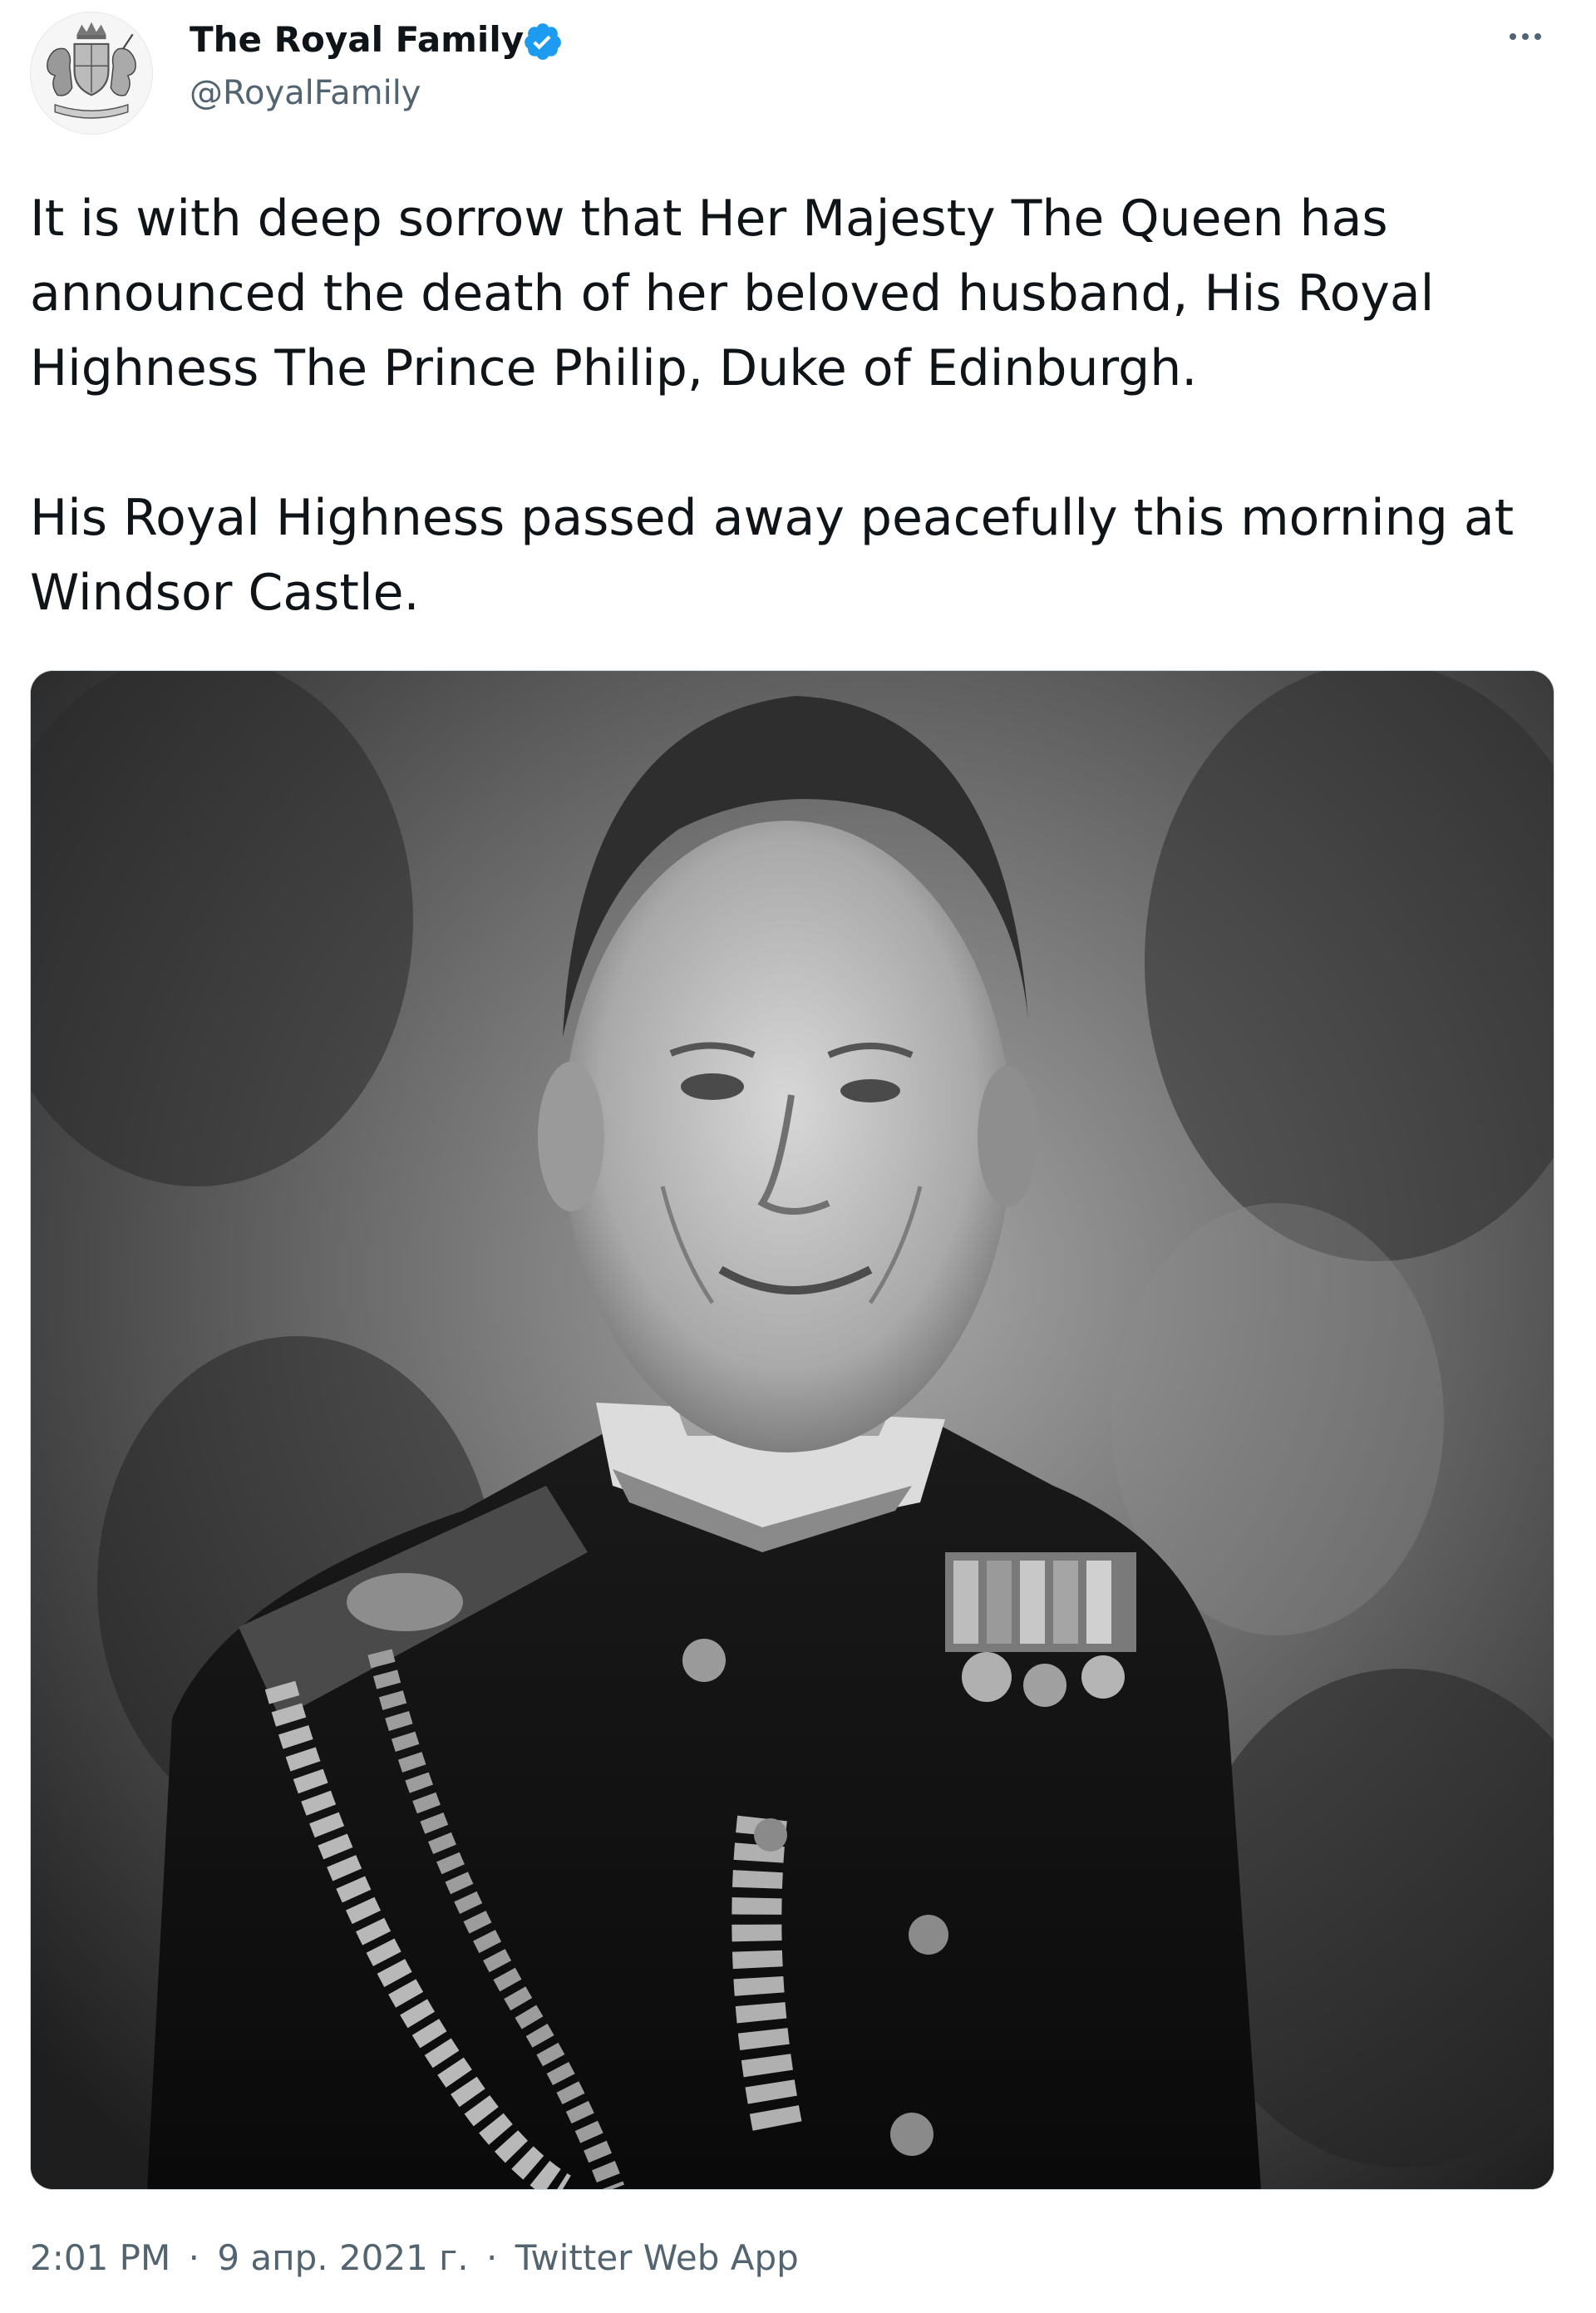  What do you see at coordinates (357, 40) in the screenshot?
I see `author-name: The Royal Family` at bounding box center [357, 40].